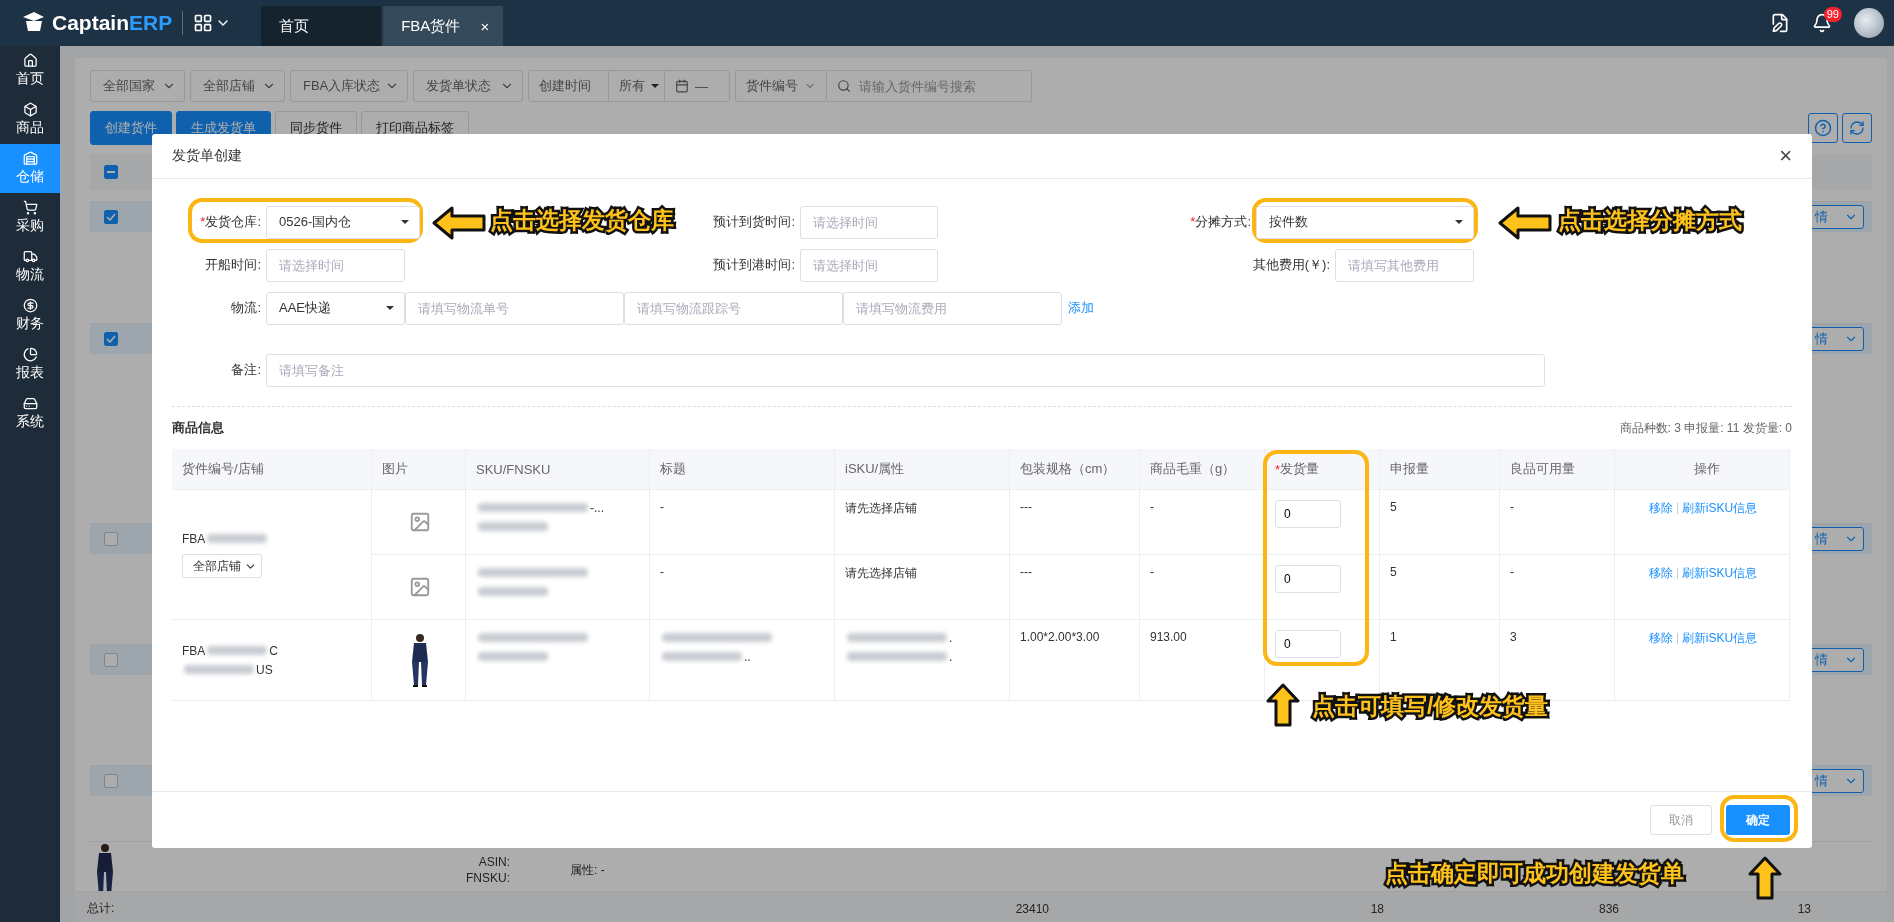 This screenshot has width=1894, height=922. What do you see at coordinates (1365, 222) in the screenshot?
I see `allocation-select: 按件数` at bounding box center [1365, 222].